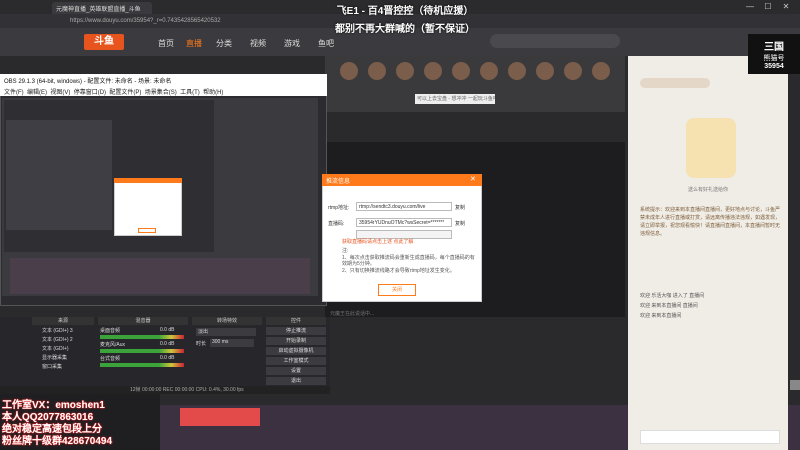 The height and width of the screenshot is (450, 800). I want to click on nested-gift-strip, so click(160, 276).